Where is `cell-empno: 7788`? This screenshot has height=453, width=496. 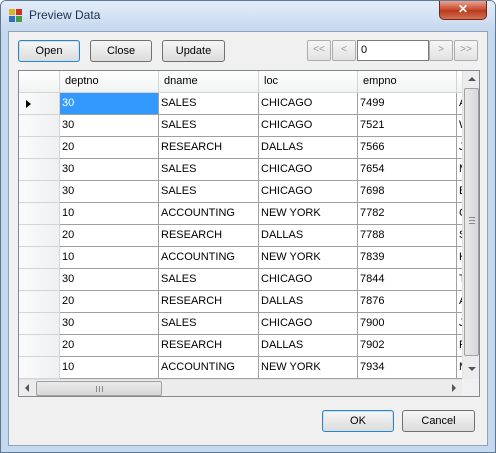
cell-empno: 7788 is located at coordinates (407, 236).